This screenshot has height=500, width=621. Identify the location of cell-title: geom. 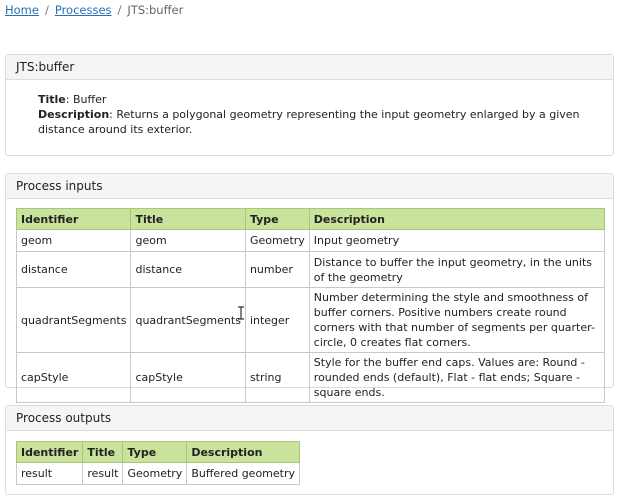
(188, 240).